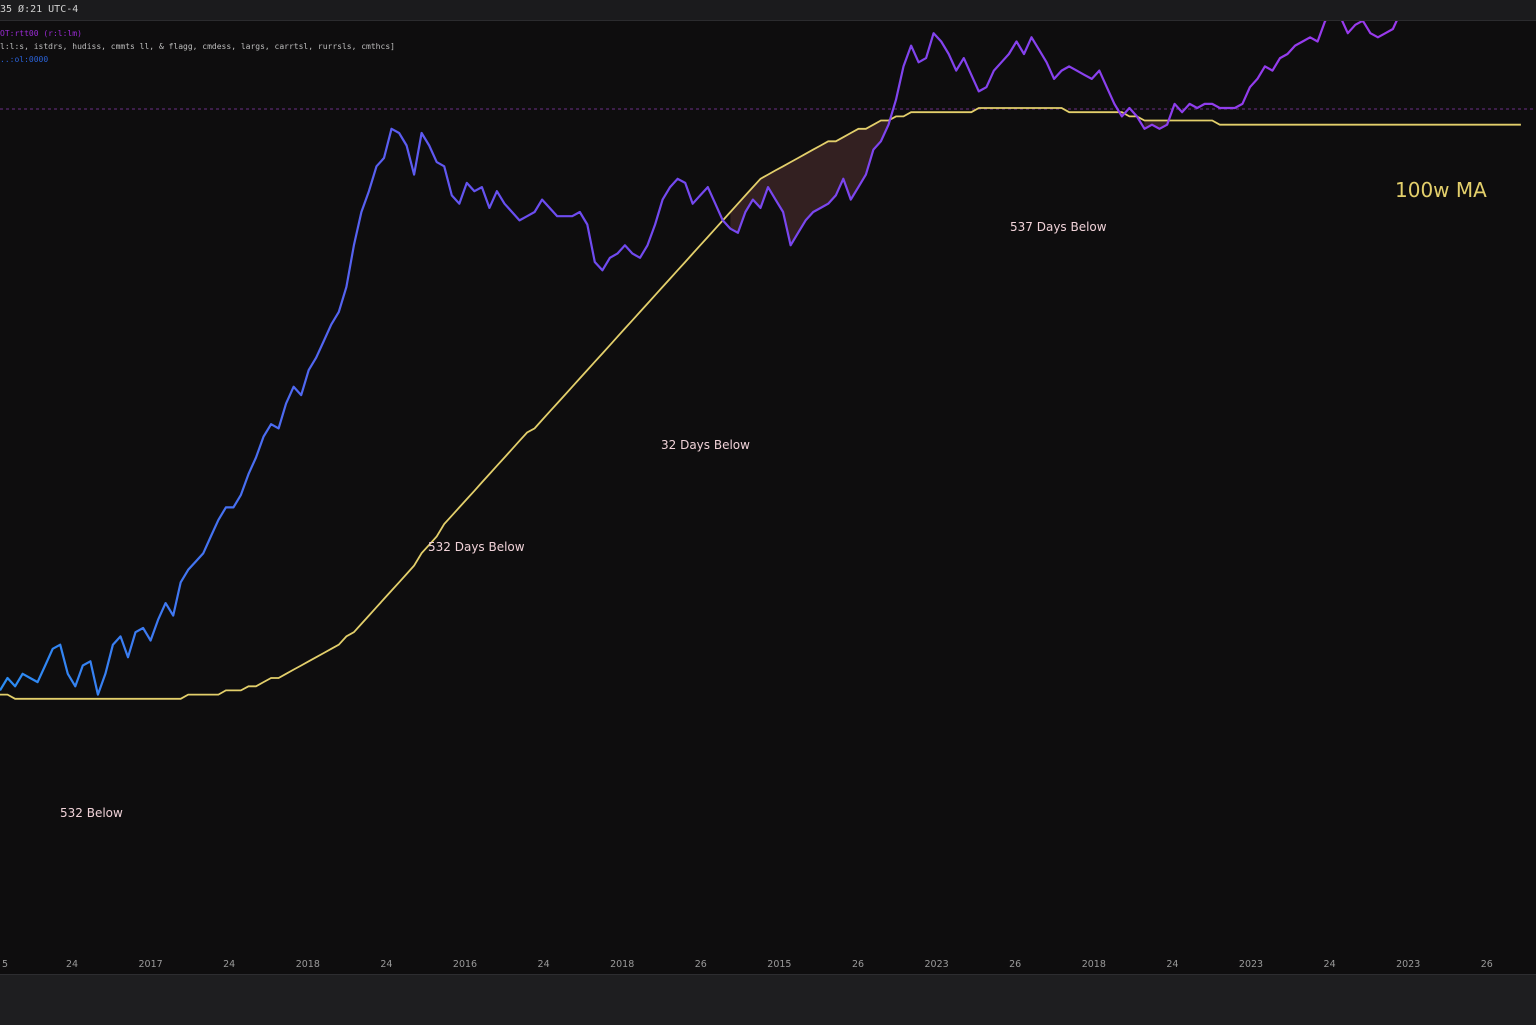 The width and height of the screenshot is (1536, 1025). What do you see at coordinates (768, 10) in the screenshot?
I see `top-toolbar: 35 Ø:21 UTC-4` at bounding box center [768, 10].